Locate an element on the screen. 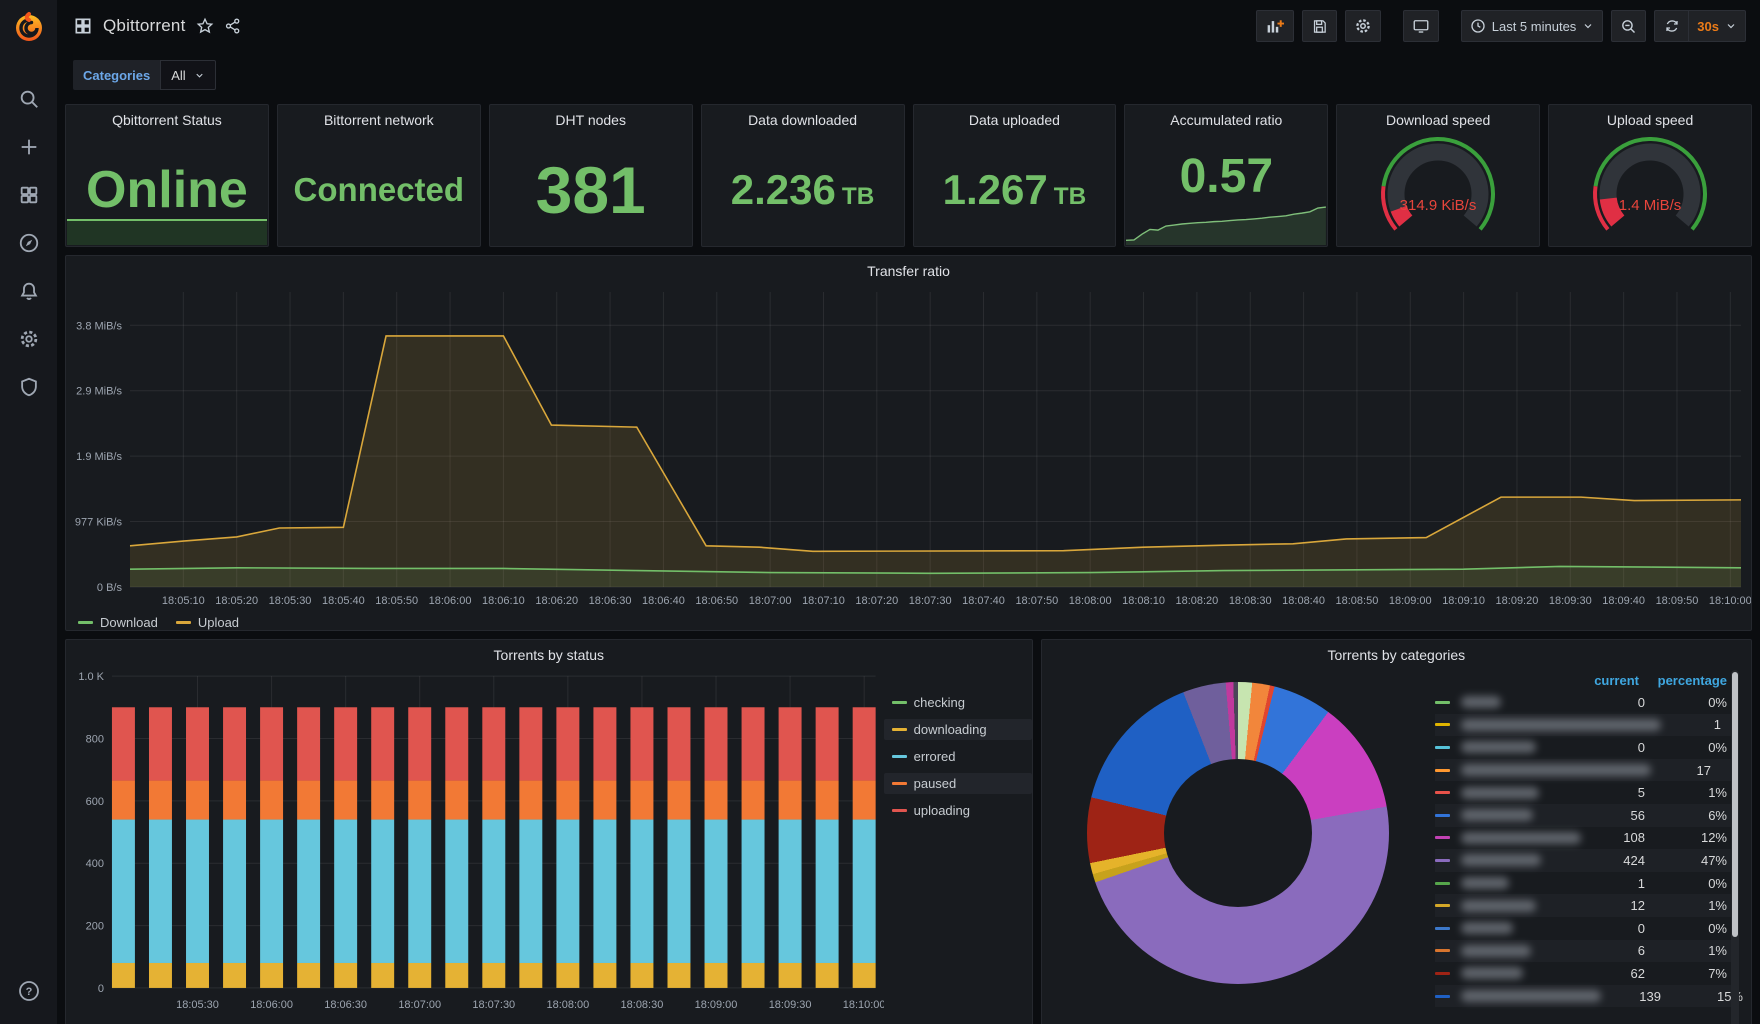  panel-title: Download speed is located at coordinates (1438, 118).